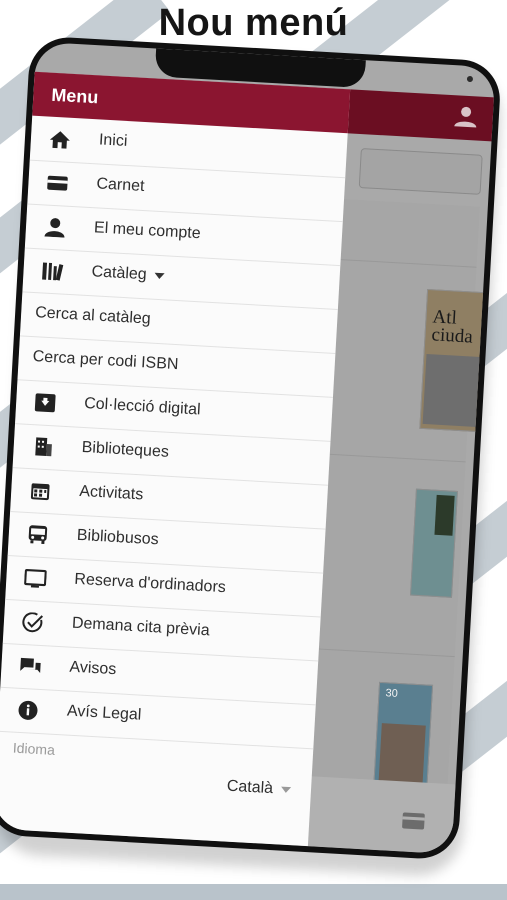 This screenshot has width=507, height=900. What do you see at coordinates (104, 713) in the screenshot?
I see `menu-item-label: Avís Legal` at bounding box center [104, 713].